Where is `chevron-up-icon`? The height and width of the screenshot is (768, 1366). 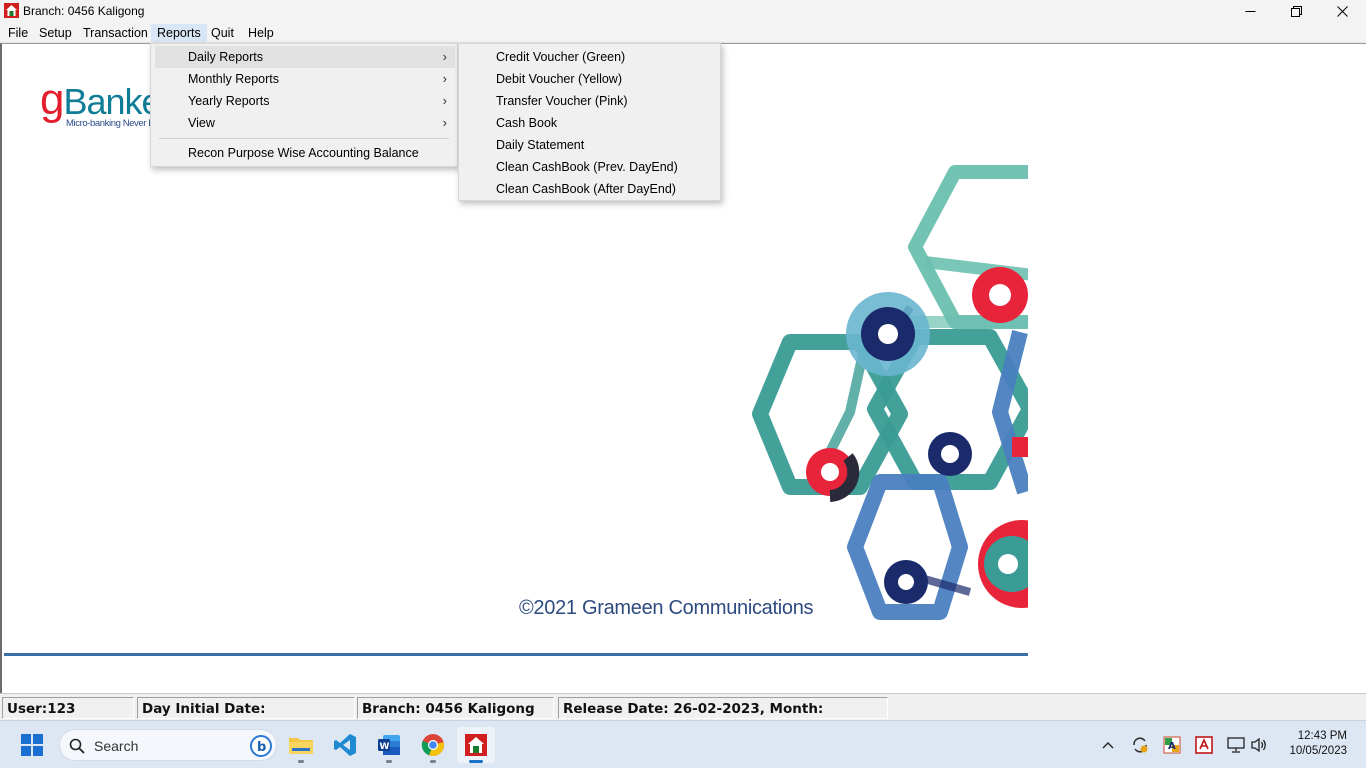
chevron-up-icon is located at coordinates (1108, 745).